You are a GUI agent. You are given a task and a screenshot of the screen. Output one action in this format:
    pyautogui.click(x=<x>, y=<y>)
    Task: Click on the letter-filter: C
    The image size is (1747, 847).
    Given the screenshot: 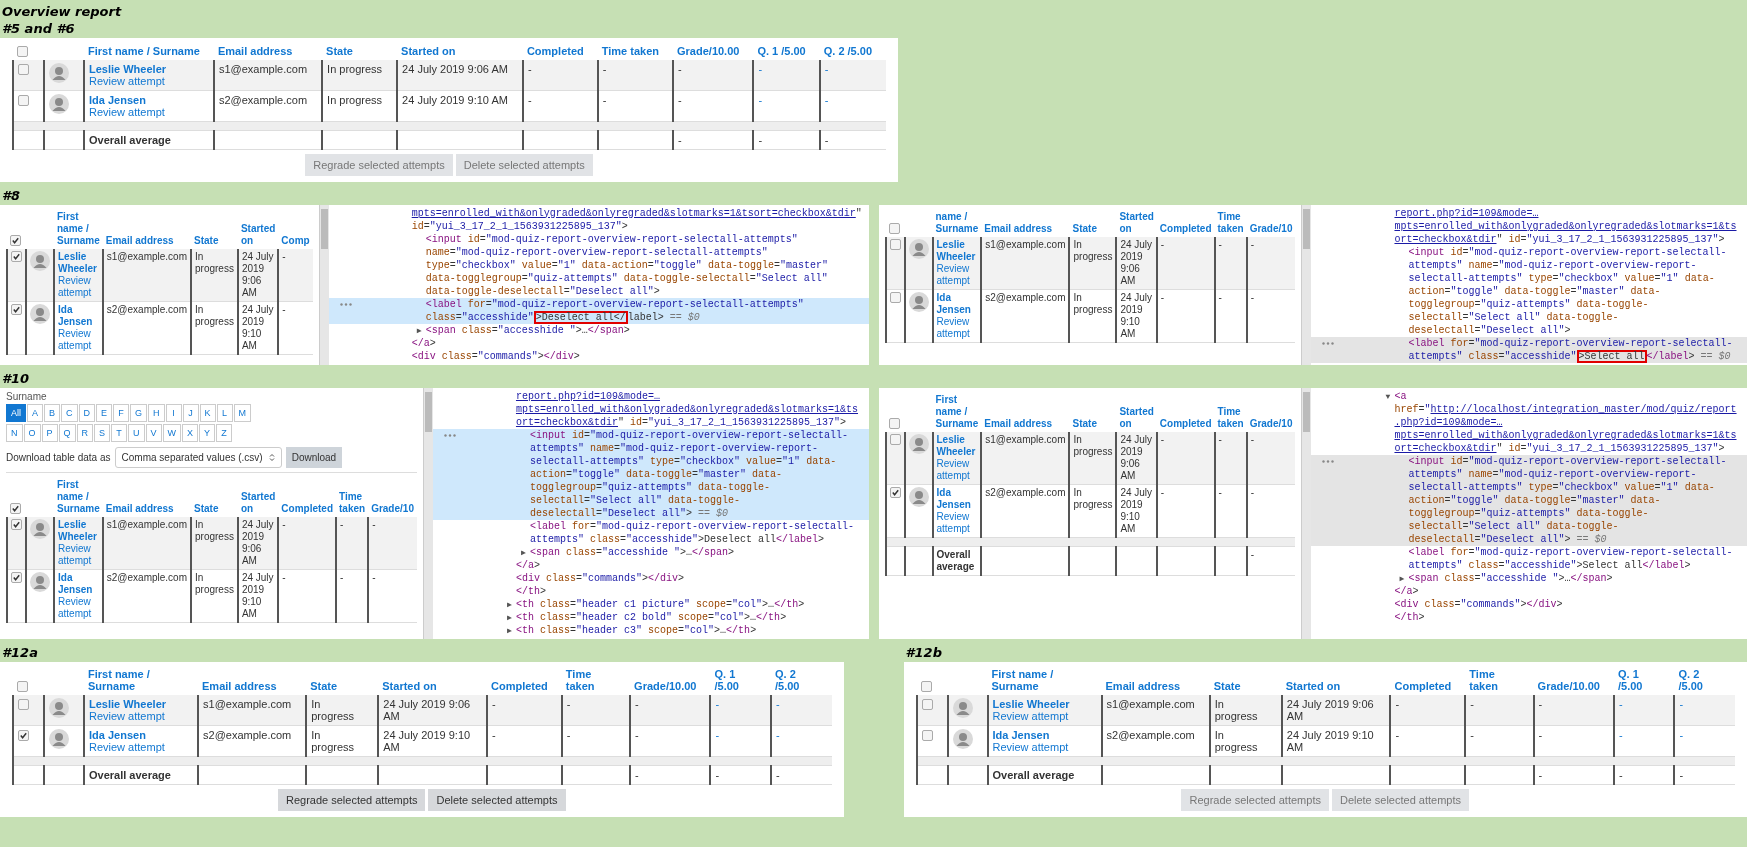 What is the action you would take?
    pyautogui.click(x=69, y=412)
    